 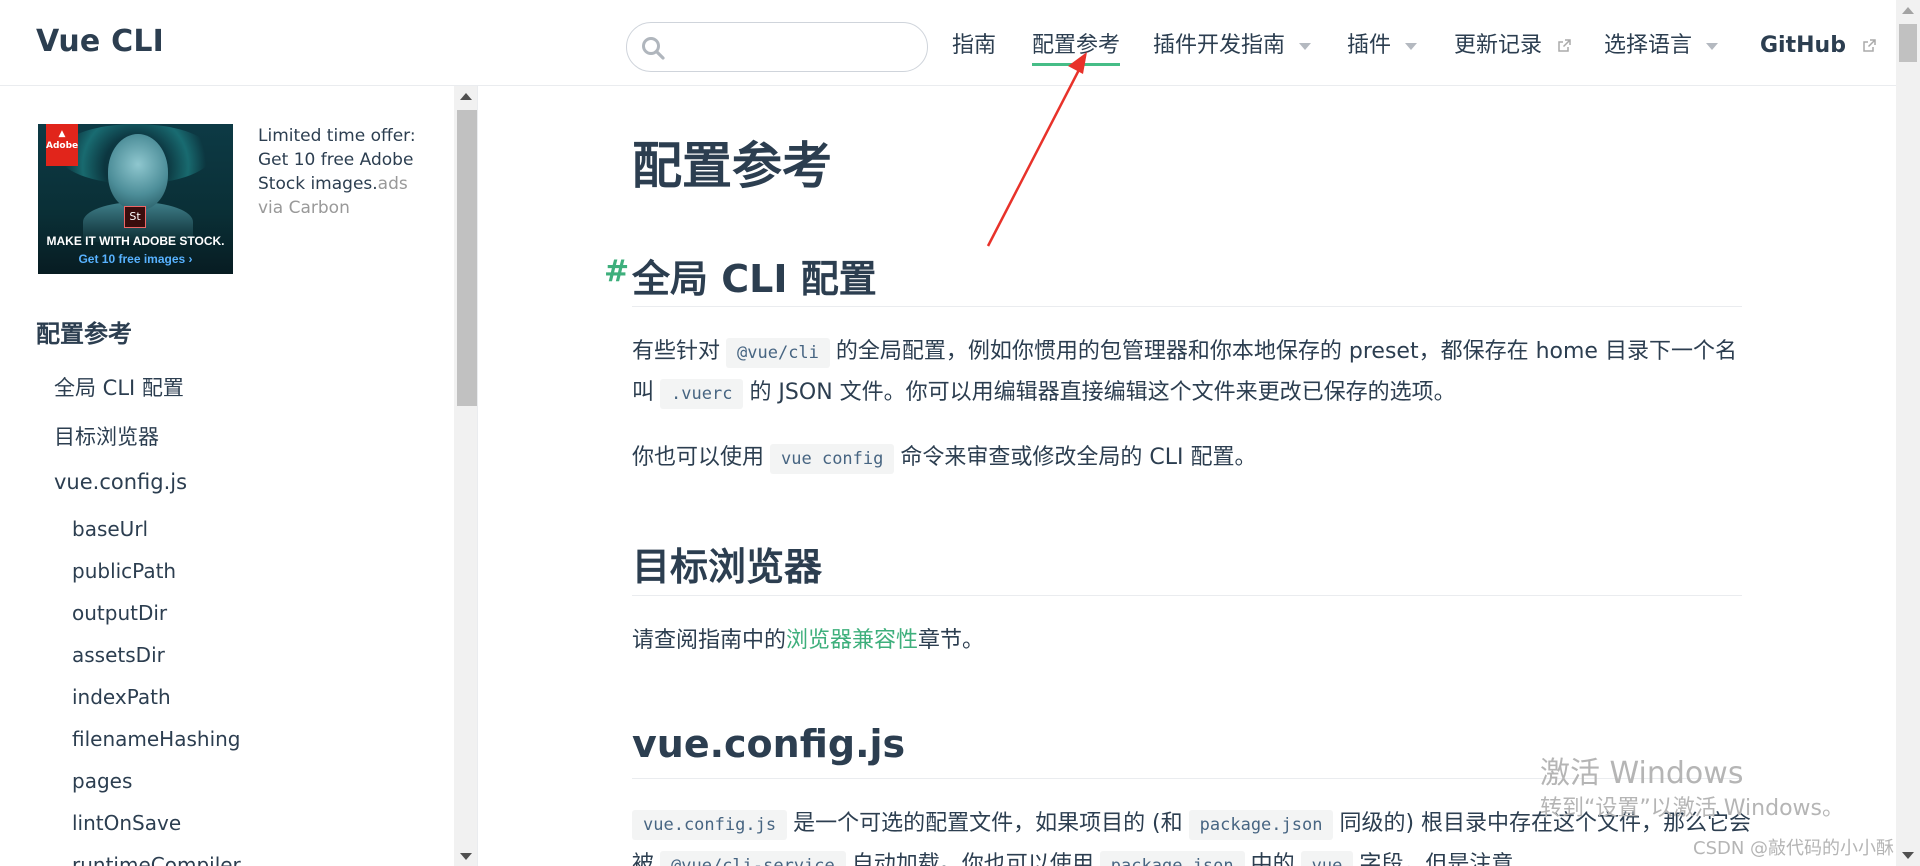 What do you see at coordinates (1192, 458) in the screenshot?
I see `paragraph-vue-config-command: 你也可以使用 vue config 命令来审查或修改全局的 CLI 配置。` at bounding box center [1192, 458].